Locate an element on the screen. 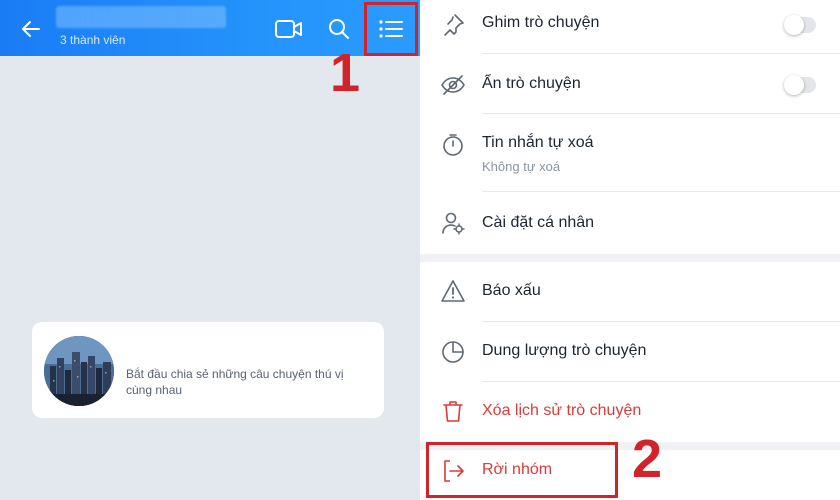 This screenshot has width=840, height=500. highlight-box-step1 is located at coordinates (391, 29).